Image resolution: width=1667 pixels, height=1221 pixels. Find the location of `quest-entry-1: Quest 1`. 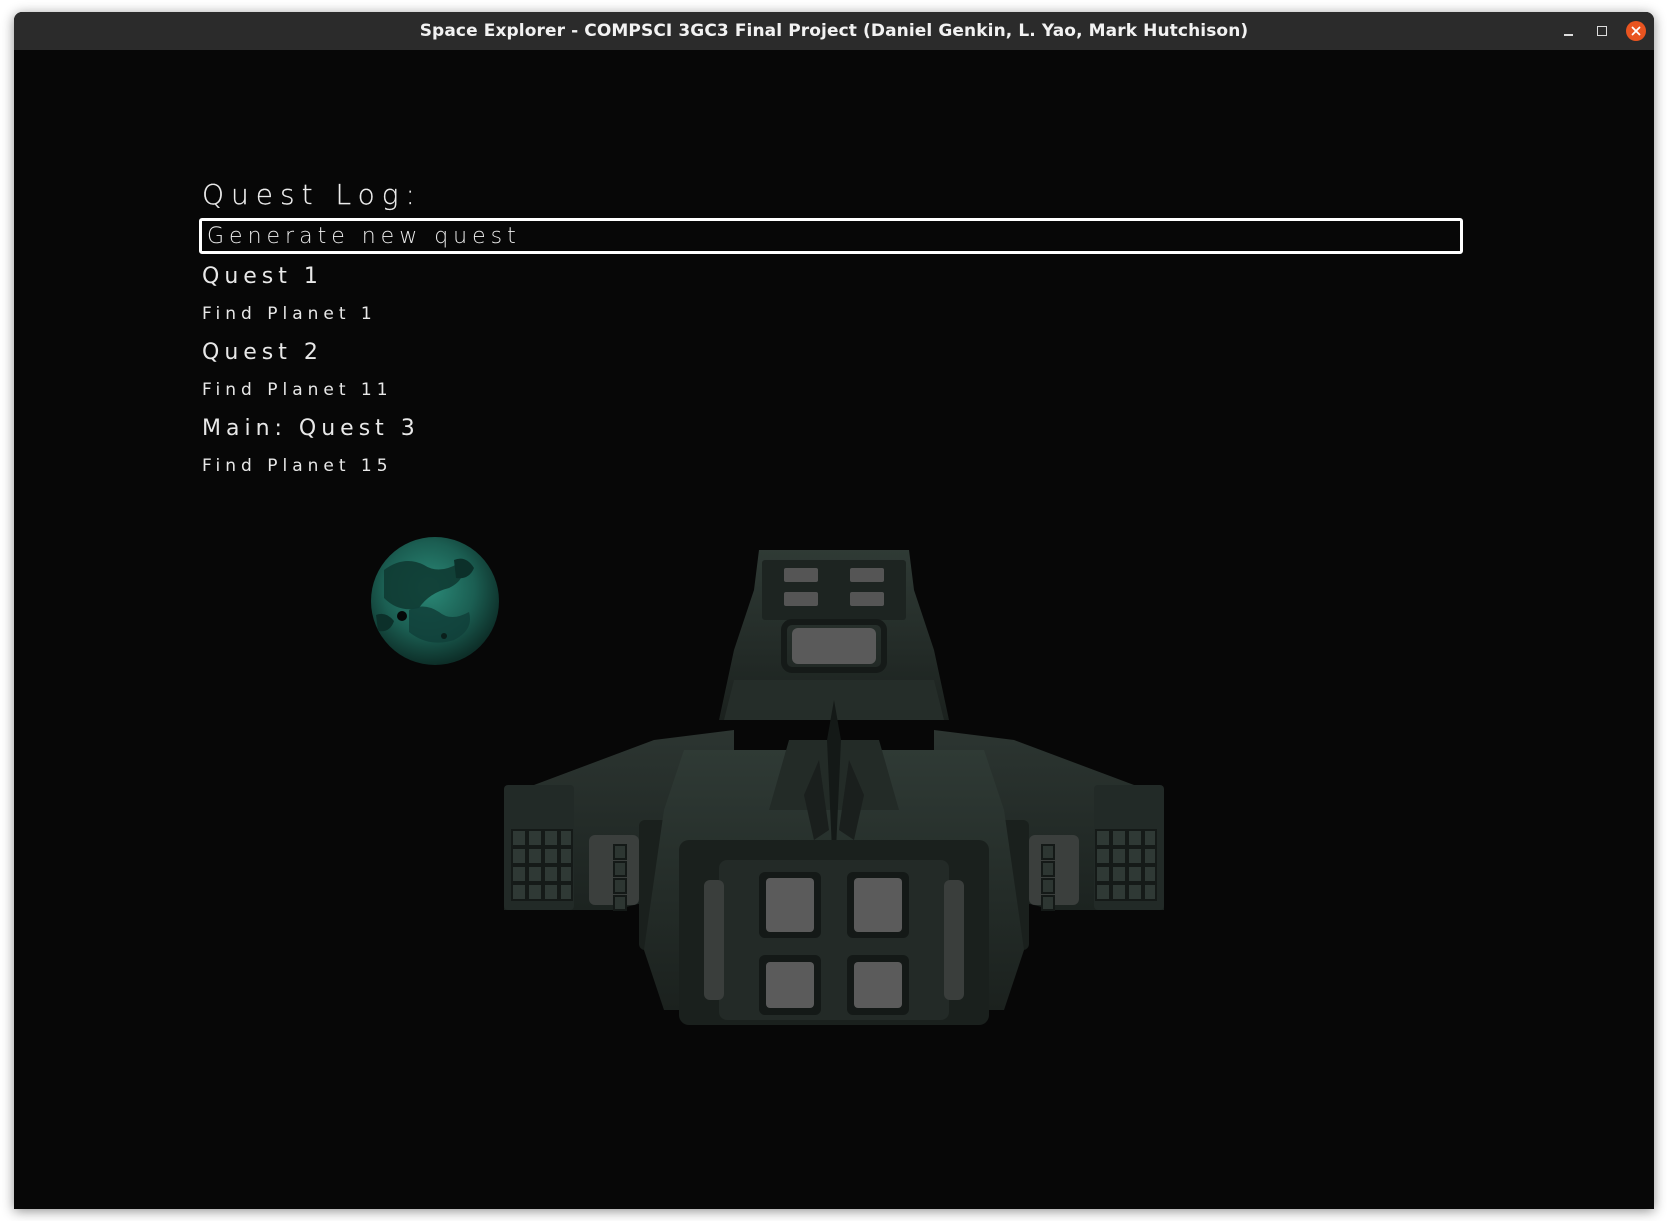

quest-entry-1: Quest 1 is located at coordinates (262, 276).